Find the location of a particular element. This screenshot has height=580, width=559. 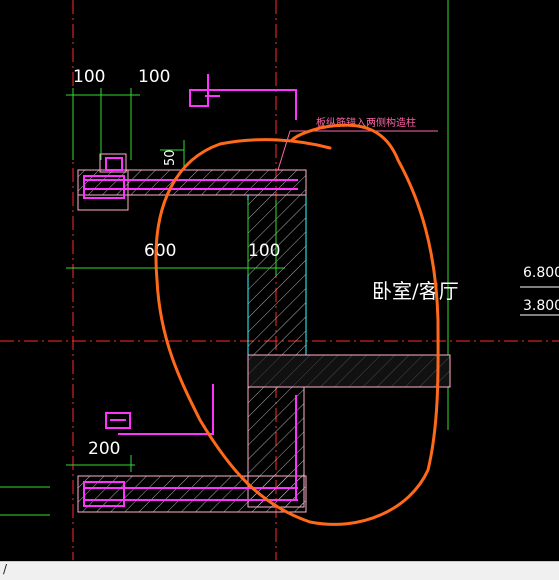

dim-wall: 100 is located at coordinates (264, 251).